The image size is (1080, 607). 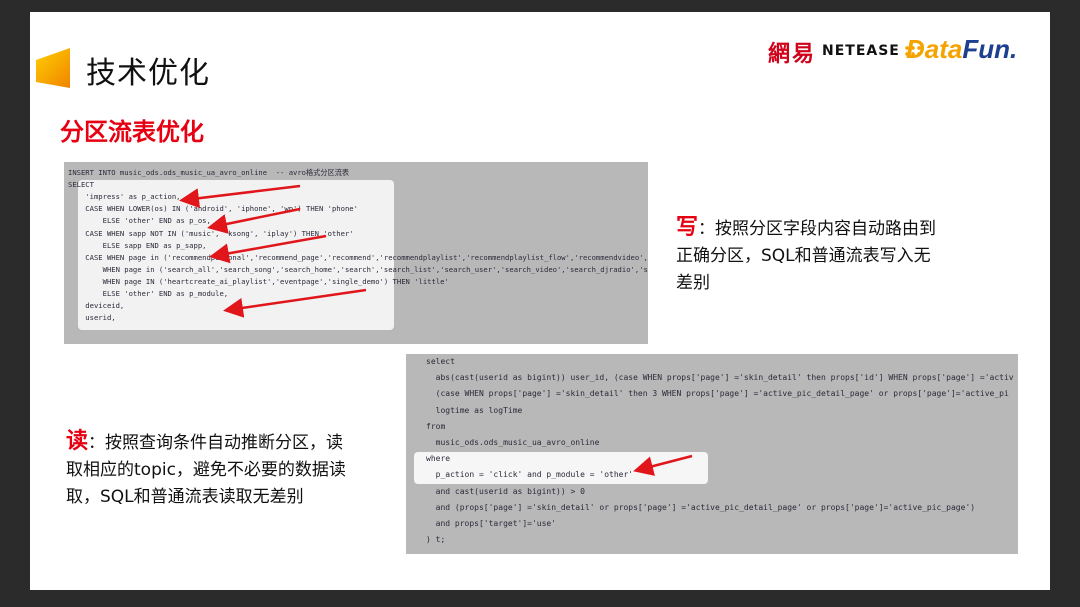 I want to click on write-text-2: 正确分区，SQL和普通流表写入无, so click(x=803, y=256).